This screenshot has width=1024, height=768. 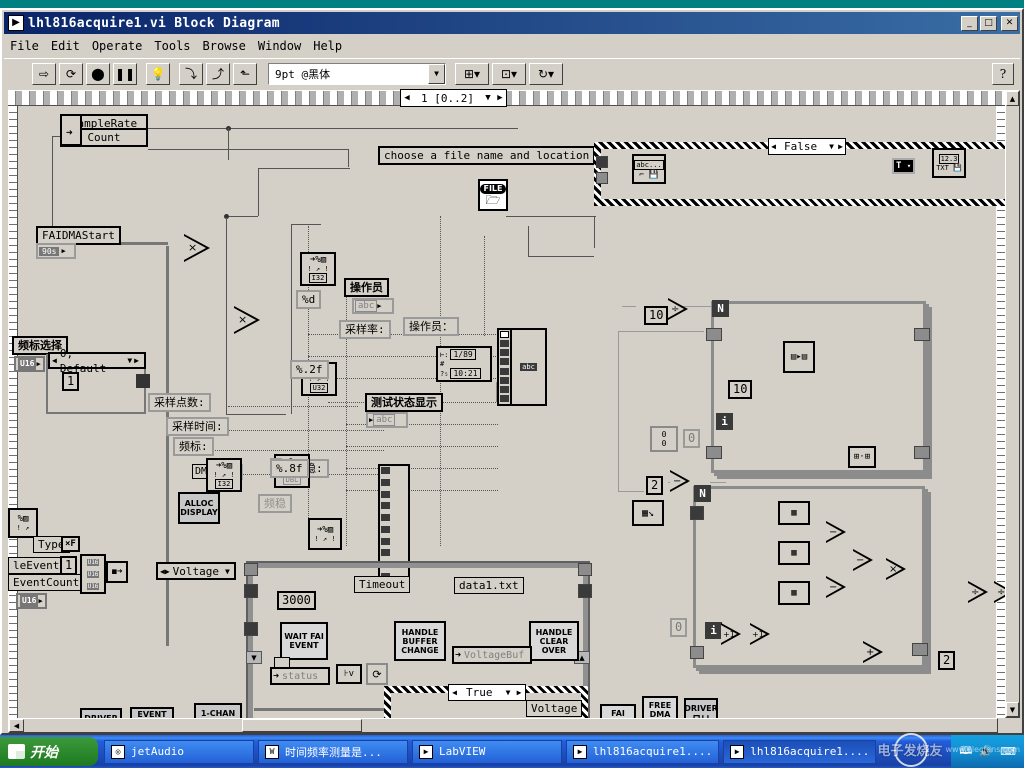 What do you see at coordinates (512, 23) in the screenshot?
I see `title-bar: ▶ lhl816acquire1.vi Block Diagram _ □ ✕` at bounding box center [512, 23].